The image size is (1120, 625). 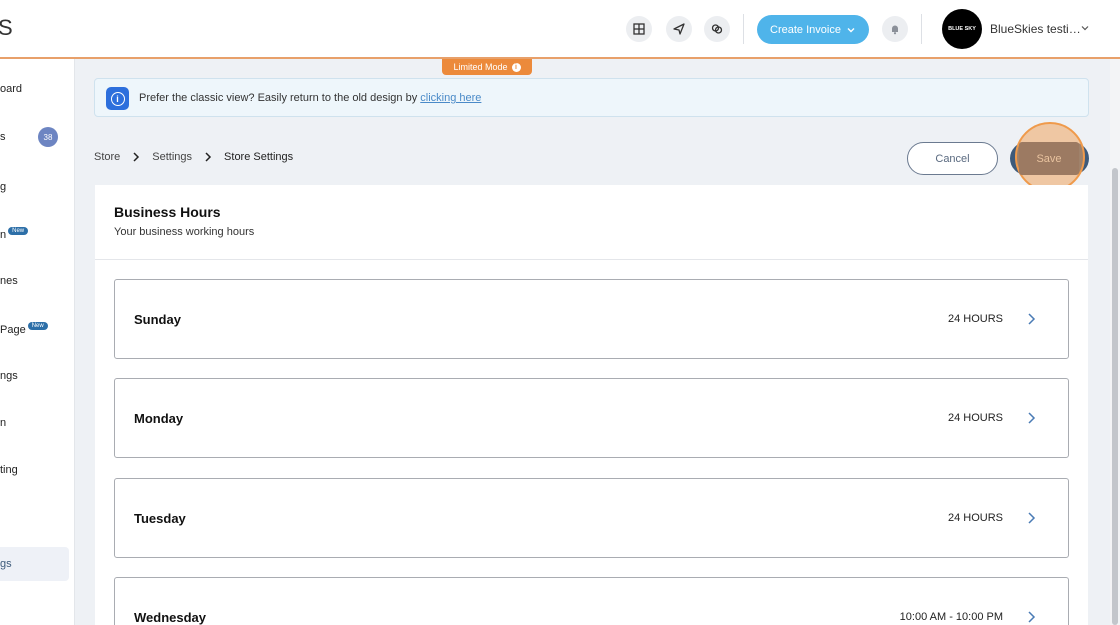 I want to click on cancel-button: Cancel, so click(x=952, y=158).